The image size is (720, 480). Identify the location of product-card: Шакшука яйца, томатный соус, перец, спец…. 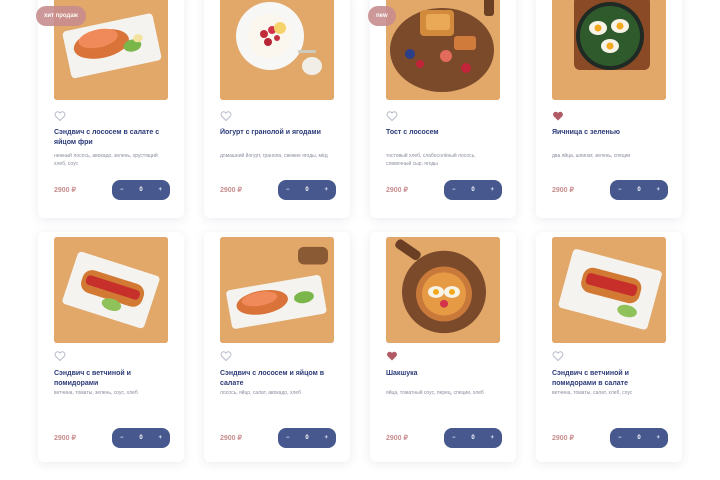
(443, 347).